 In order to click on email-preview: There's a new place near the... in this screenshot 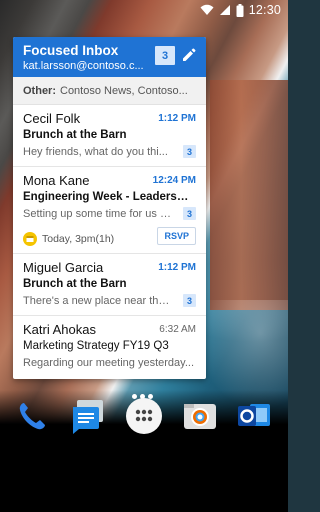, I will do `click(98, 301)`.